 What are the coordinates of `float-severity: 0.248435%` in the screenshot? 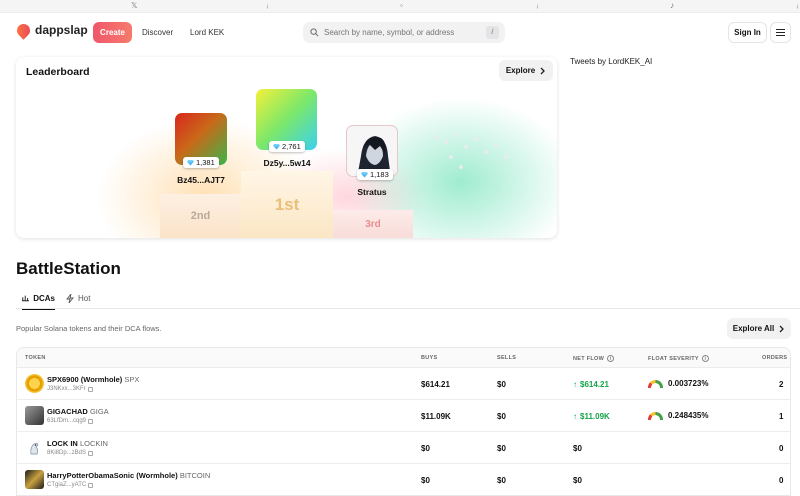 It's located at (678, 415).